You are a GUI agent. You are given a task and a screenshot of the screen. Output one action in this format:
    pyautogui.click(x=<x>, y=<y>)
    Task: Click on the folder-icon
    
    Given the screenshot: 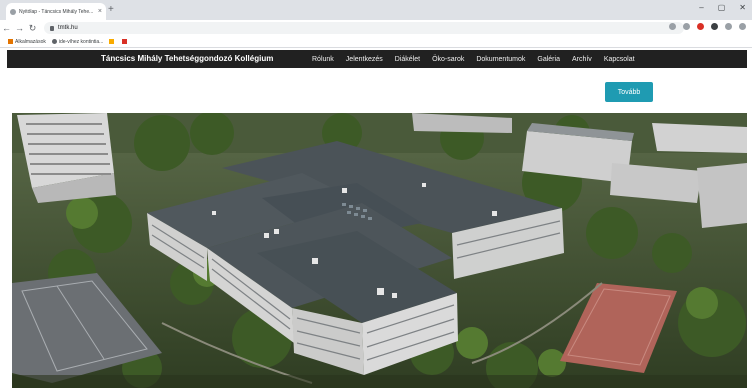 What is the action you would take?
    pyautogui.click(x=112, y=41)
    